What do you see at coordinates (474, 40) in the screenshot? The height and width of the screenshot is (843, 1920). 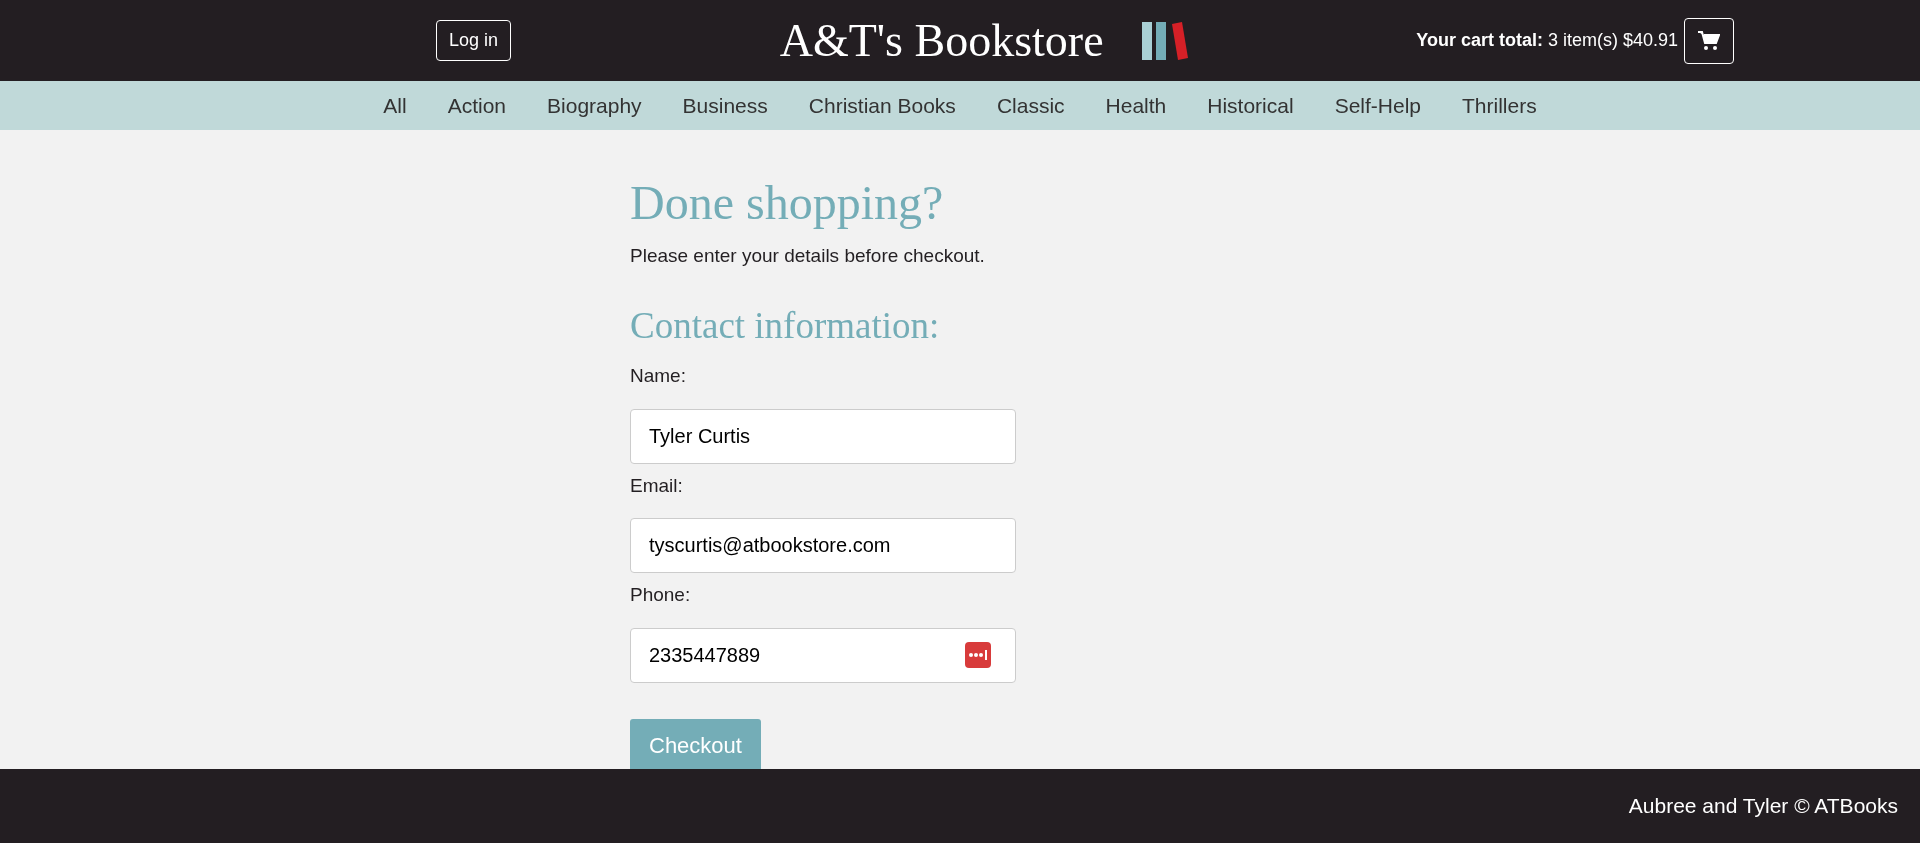 I see `login-button: Log in` at bounding box center [474, 40].